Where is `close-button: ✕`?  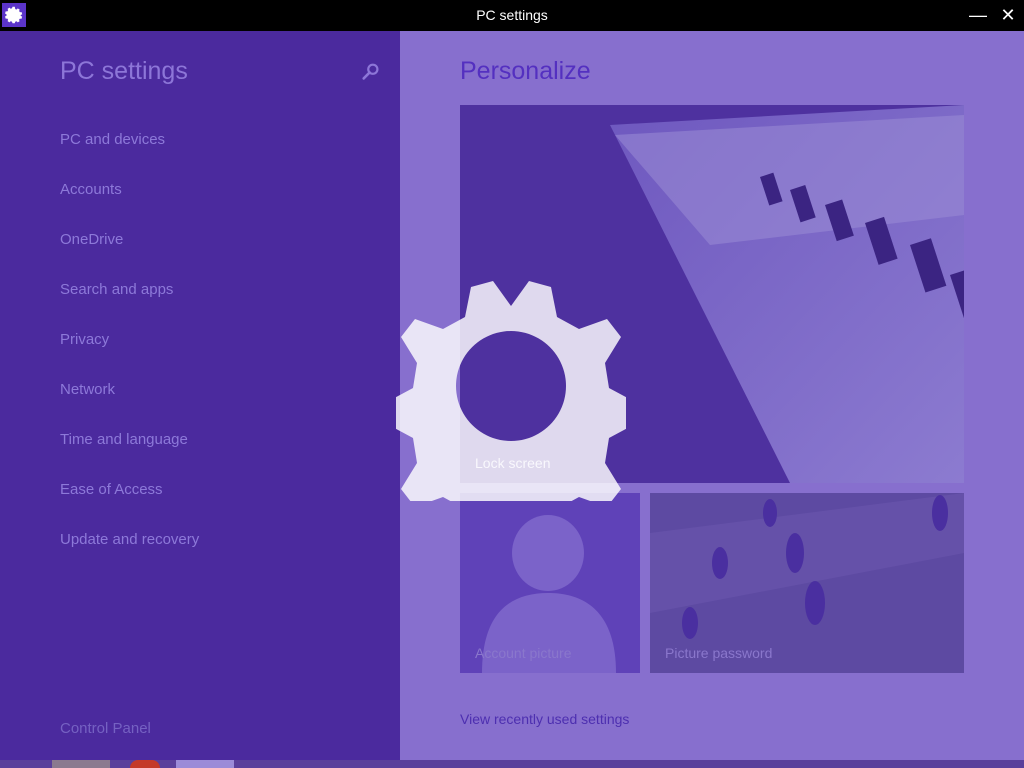 close-button: ✕ is located at coordinates (1008, 15).